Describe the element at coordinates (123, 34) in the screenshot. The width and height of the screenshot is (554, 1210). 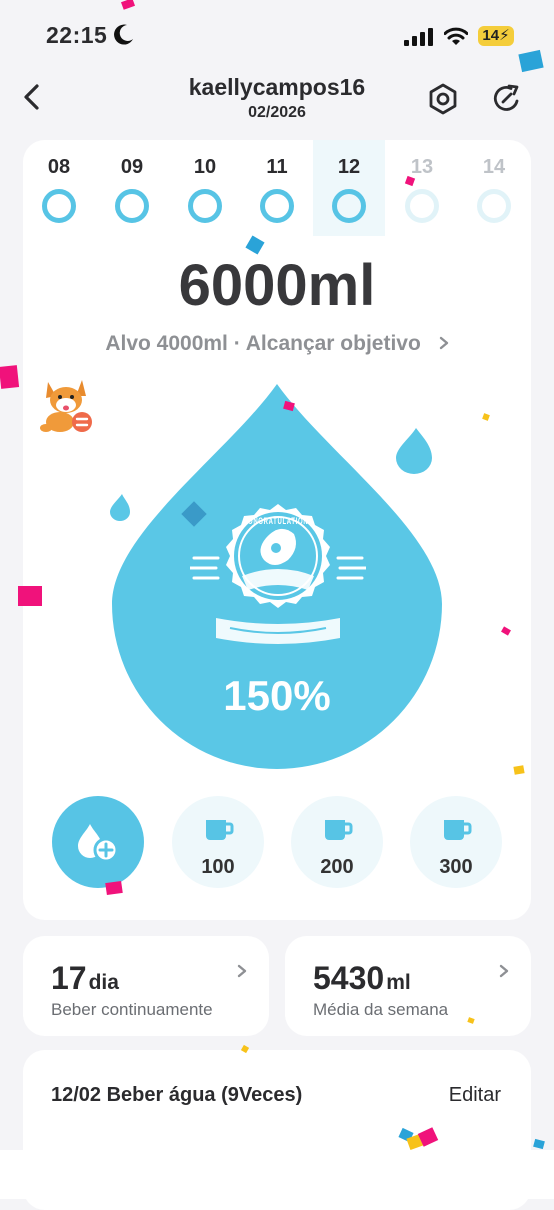
I see `moon-icon` at that location.